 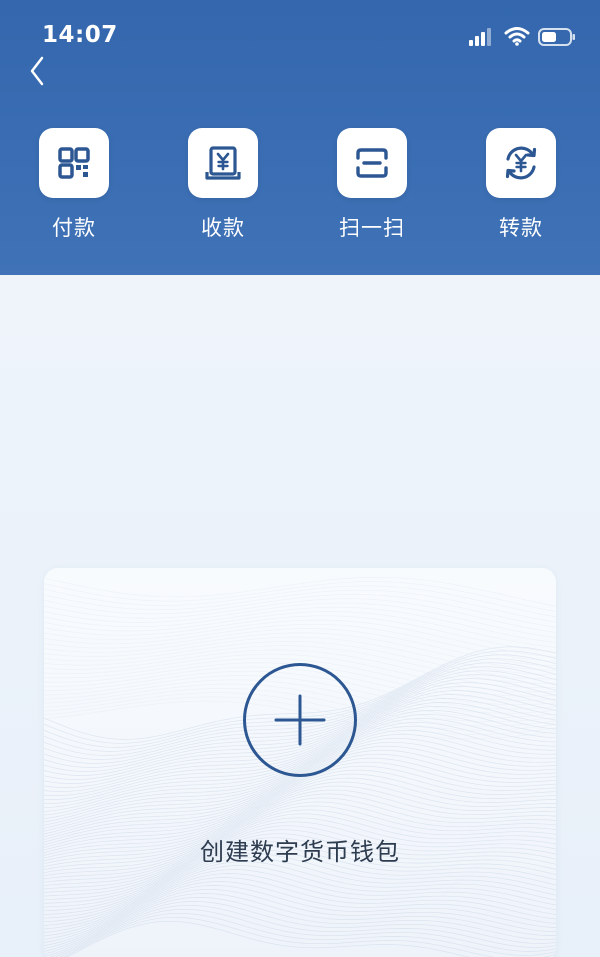 I want to click on chevron-left-icon, so click(x=37, y=71).